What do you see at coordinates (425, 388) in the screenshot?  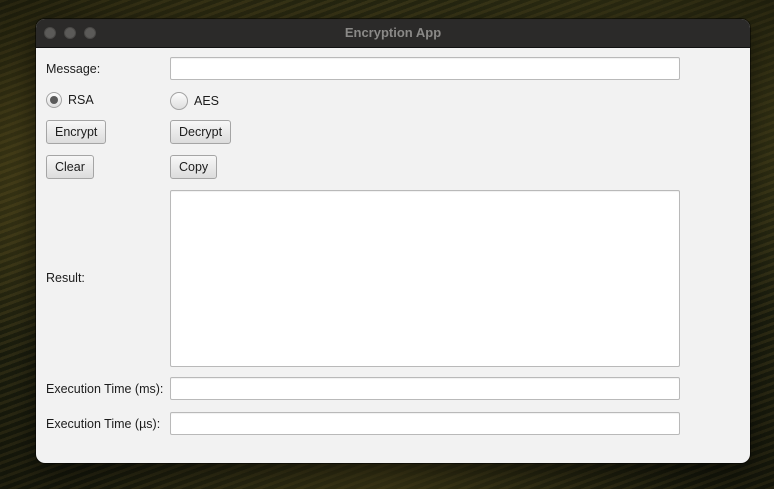 I see `execution-time-ms-field` at bounding box center [425, 388].